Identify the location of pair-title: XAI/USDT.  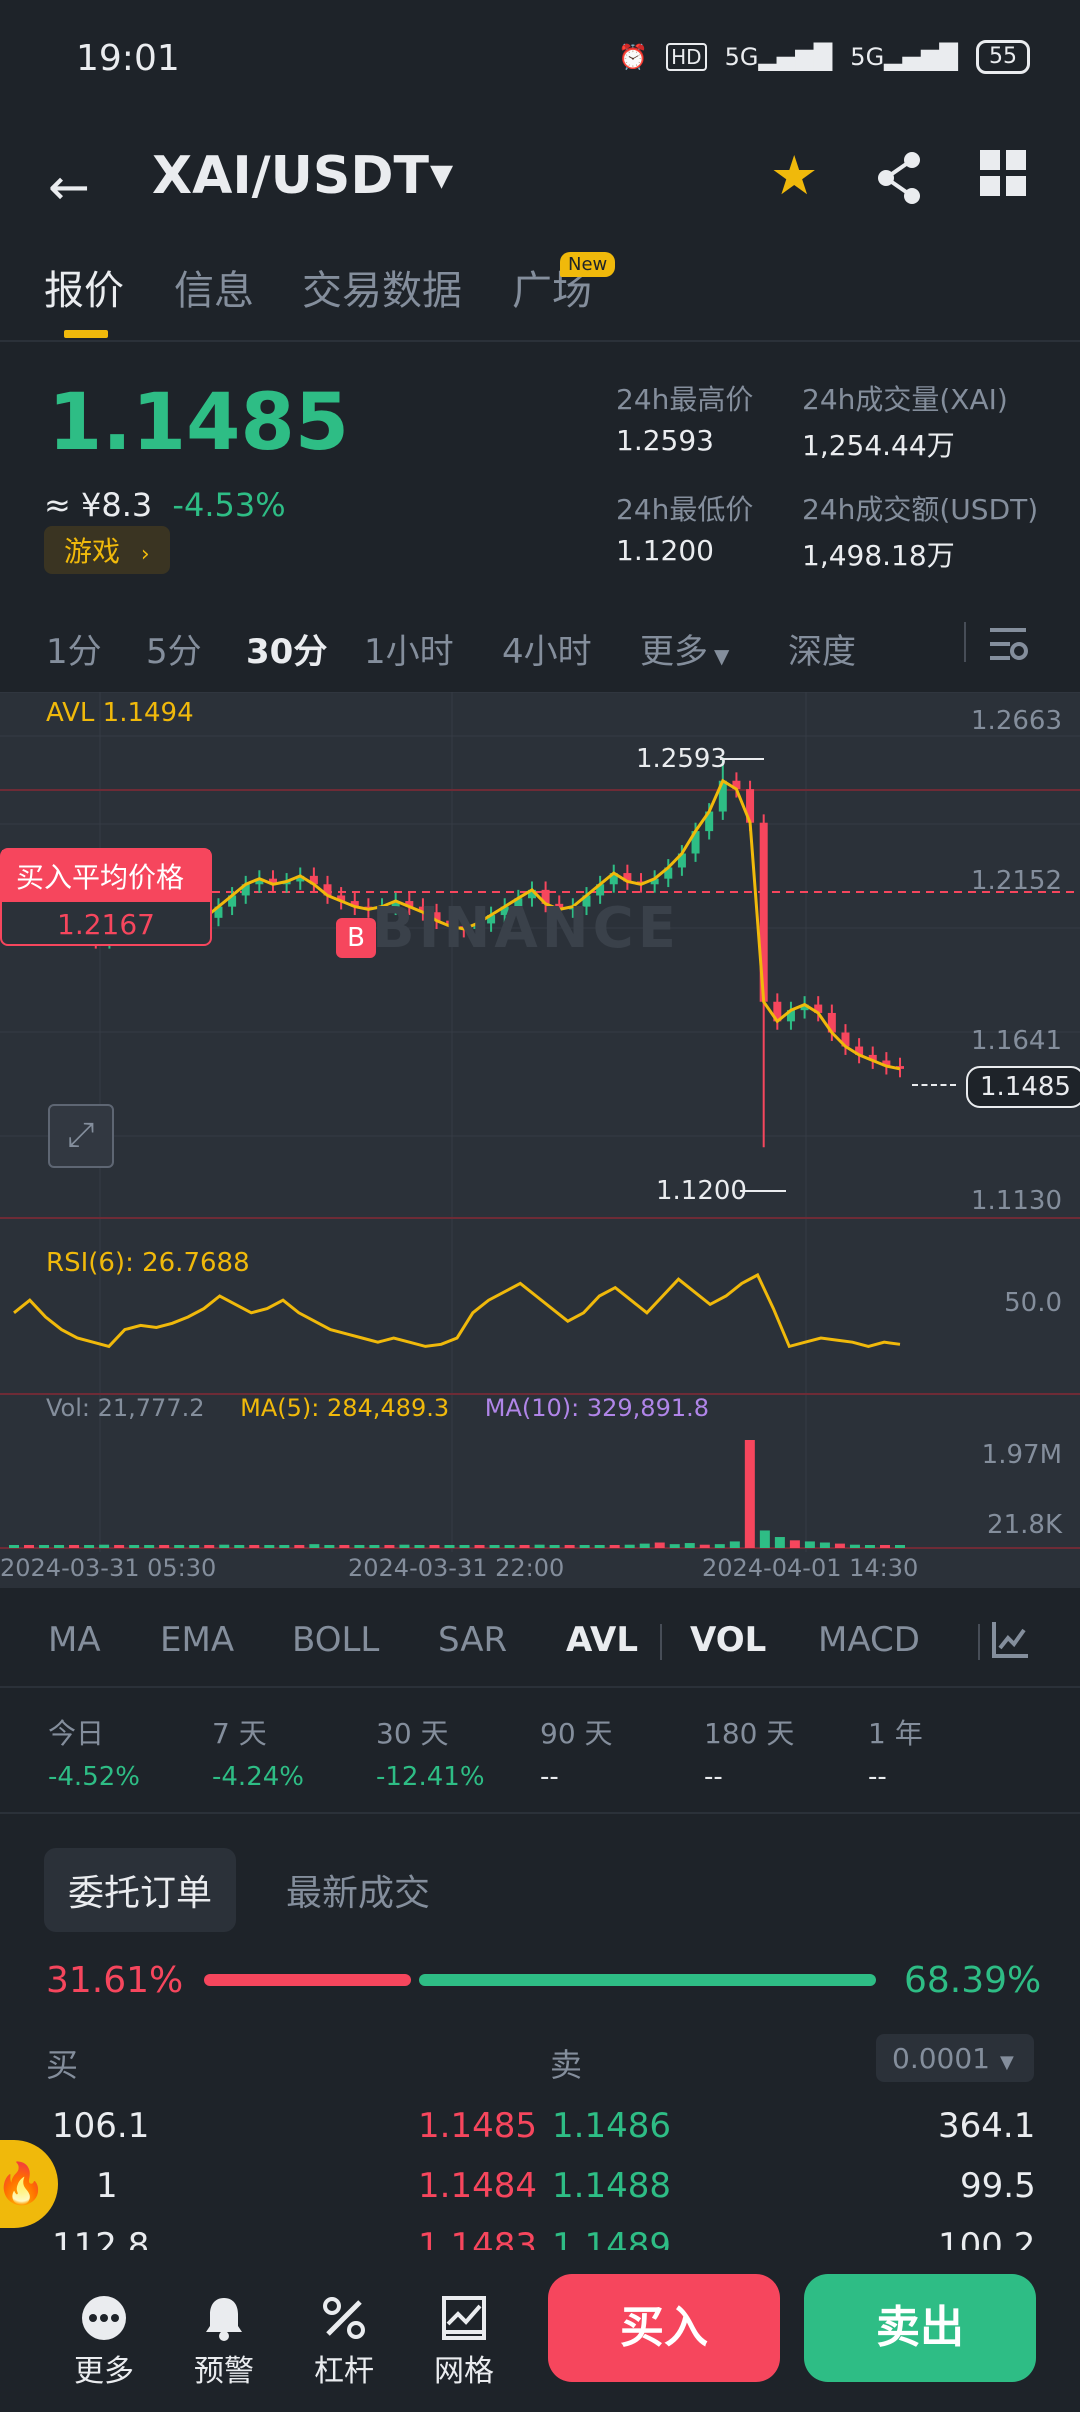
(290, 176).